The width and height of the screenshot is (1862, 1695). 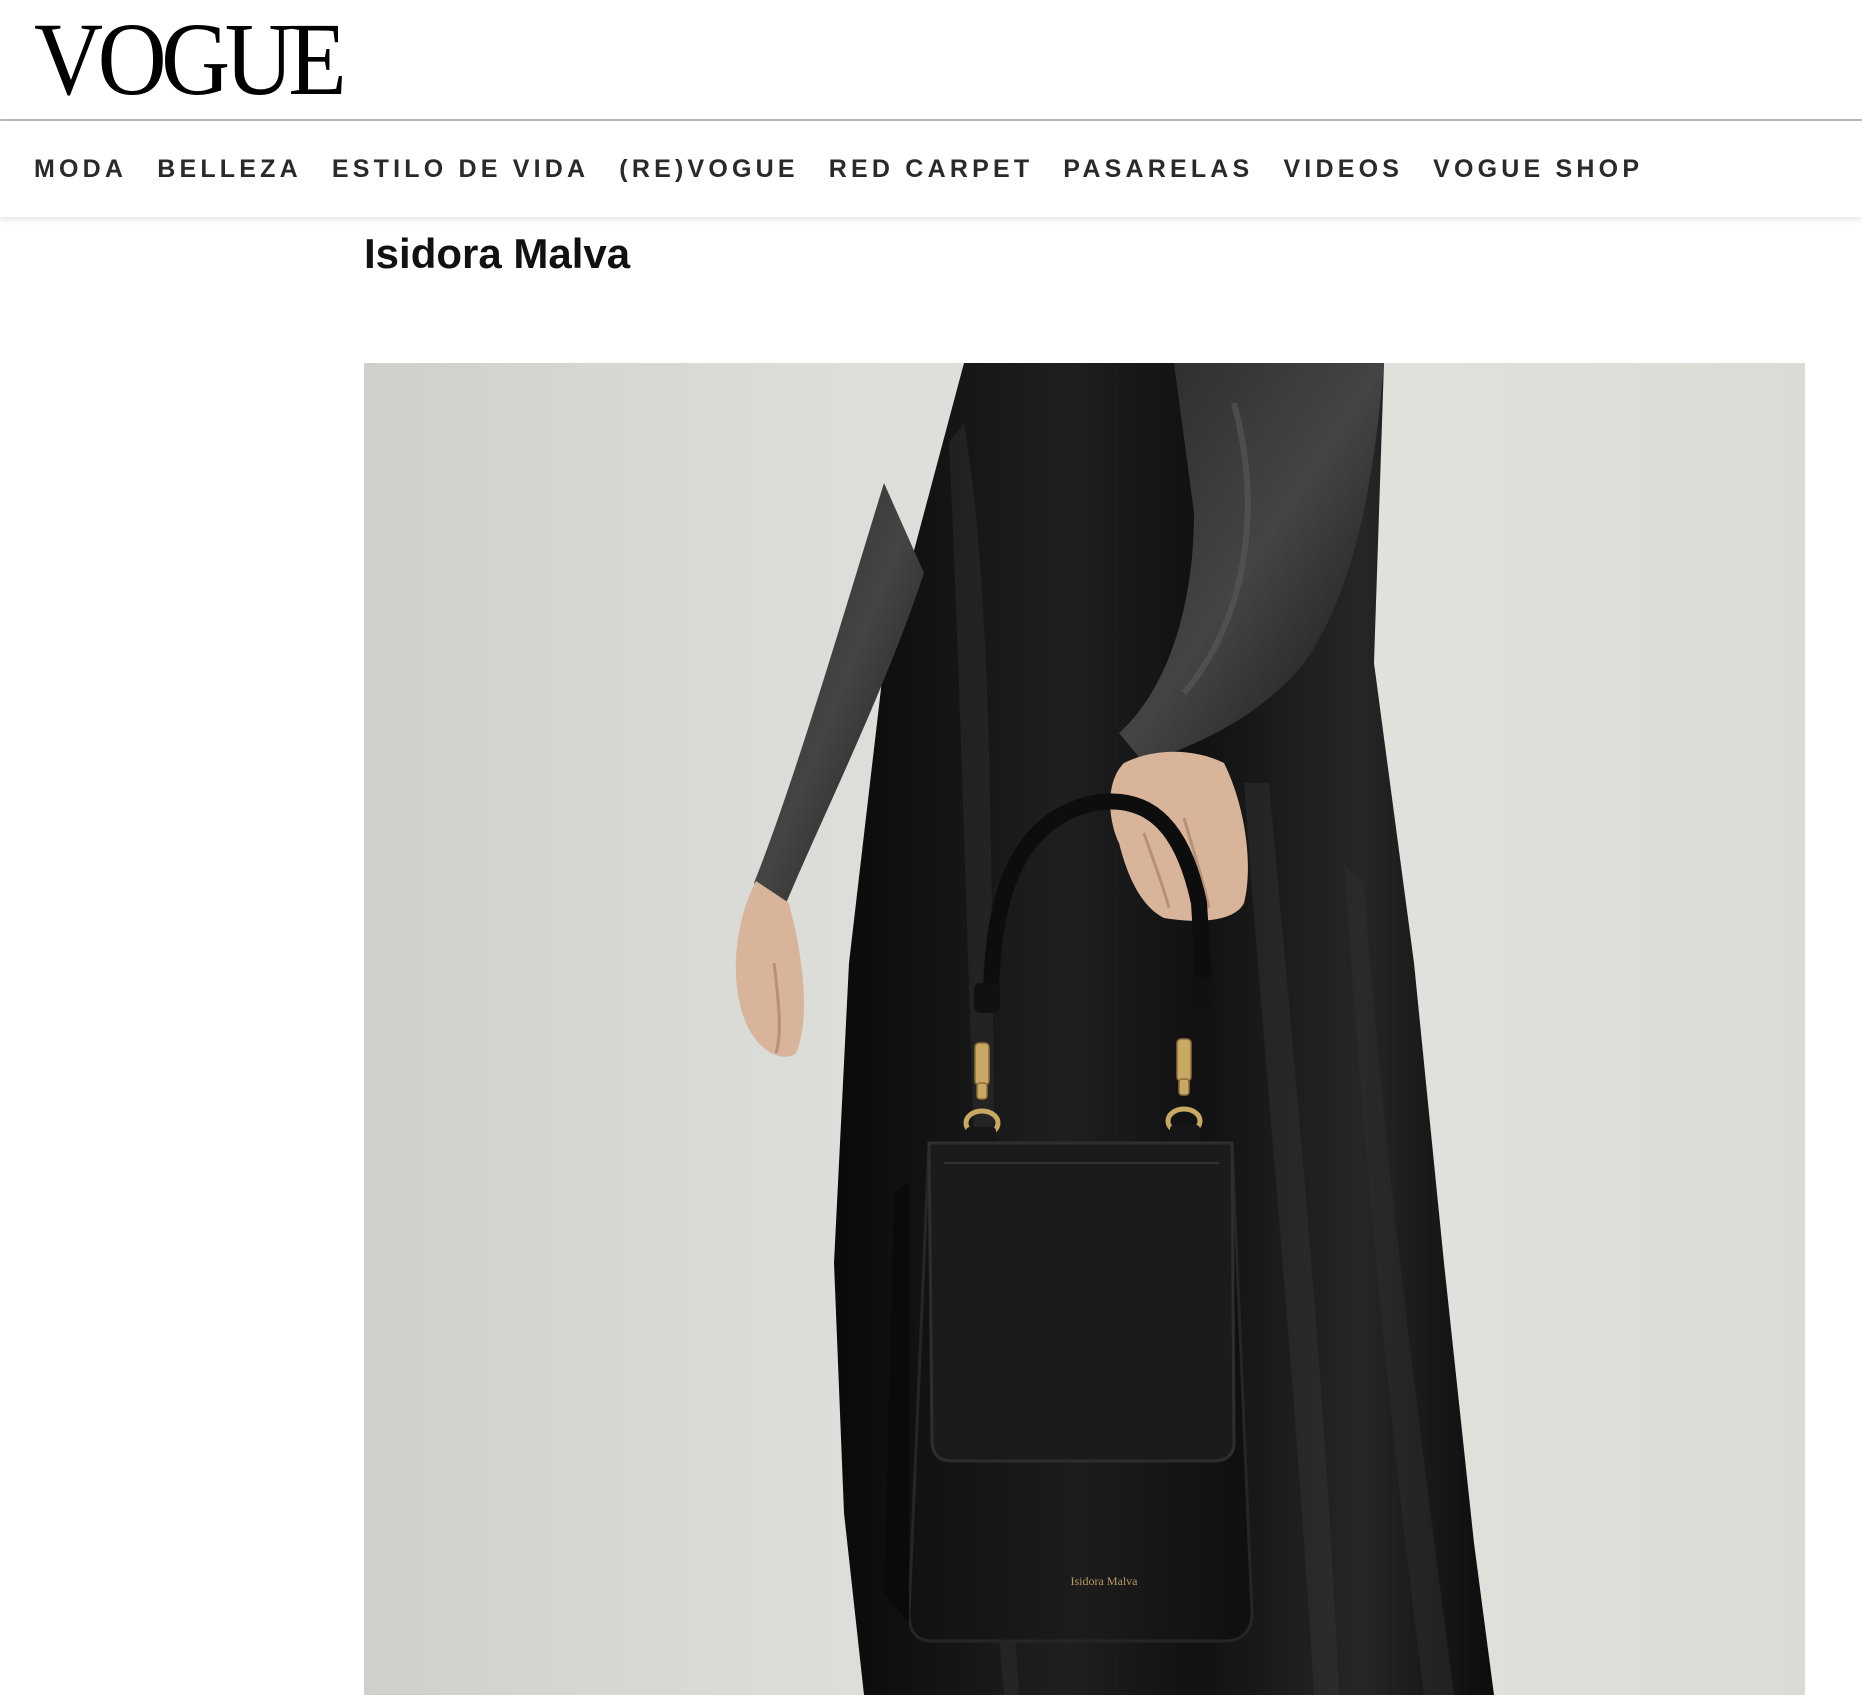 What do you see at coordinates (1081, 1302) in the screenshot?
I see `bag-flap` at bounding box center [1081, 1302].